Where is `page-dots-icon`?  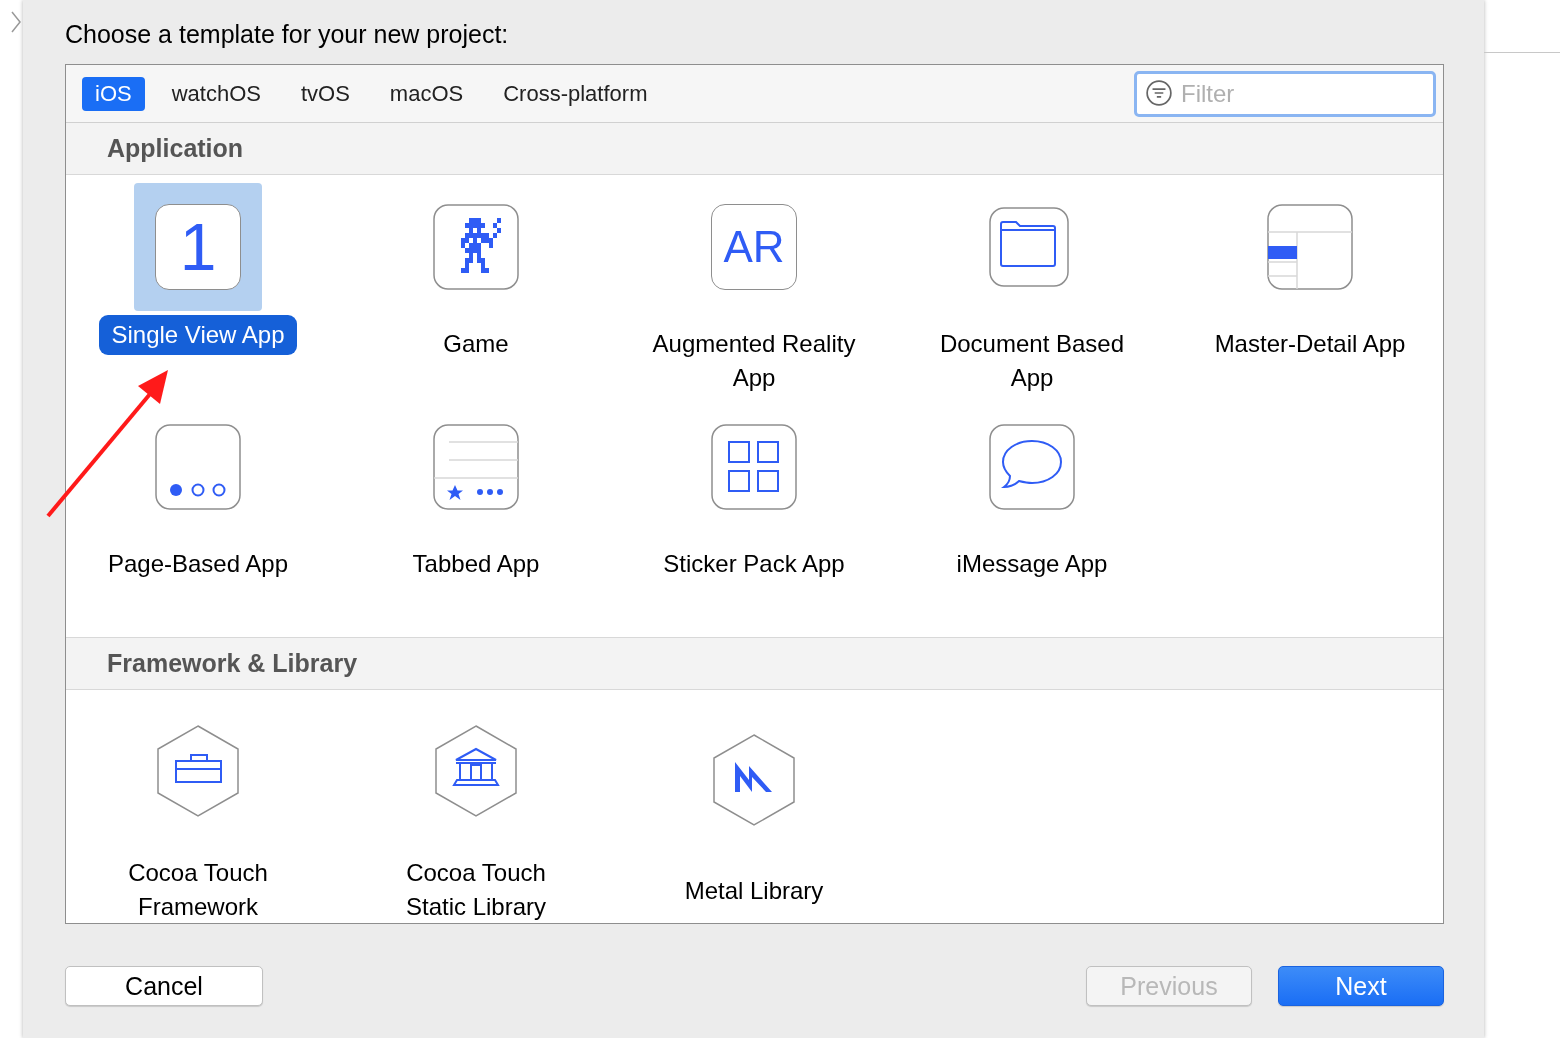 page-dots-icon is located at coordinates (198, 467).